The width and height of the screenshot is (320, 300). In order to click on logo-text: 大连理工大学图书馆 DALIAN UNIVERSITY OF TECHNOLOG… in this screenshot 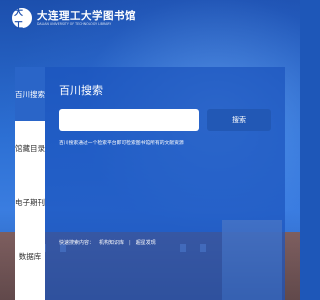, I will do `click(86, 18)`.